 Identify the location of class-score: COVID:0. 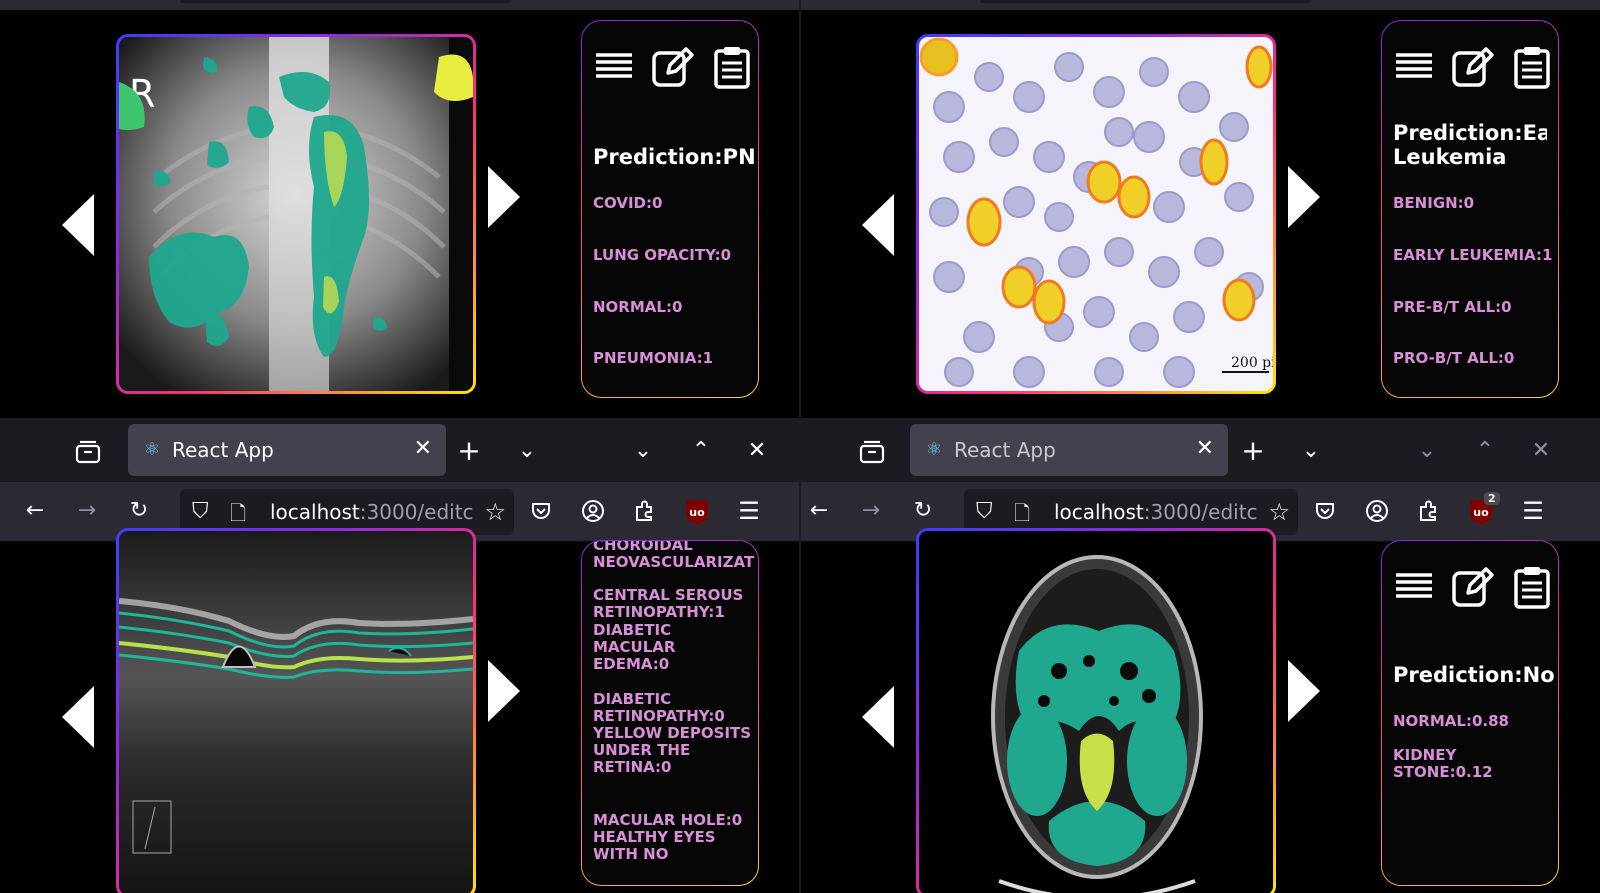
(628, 203).